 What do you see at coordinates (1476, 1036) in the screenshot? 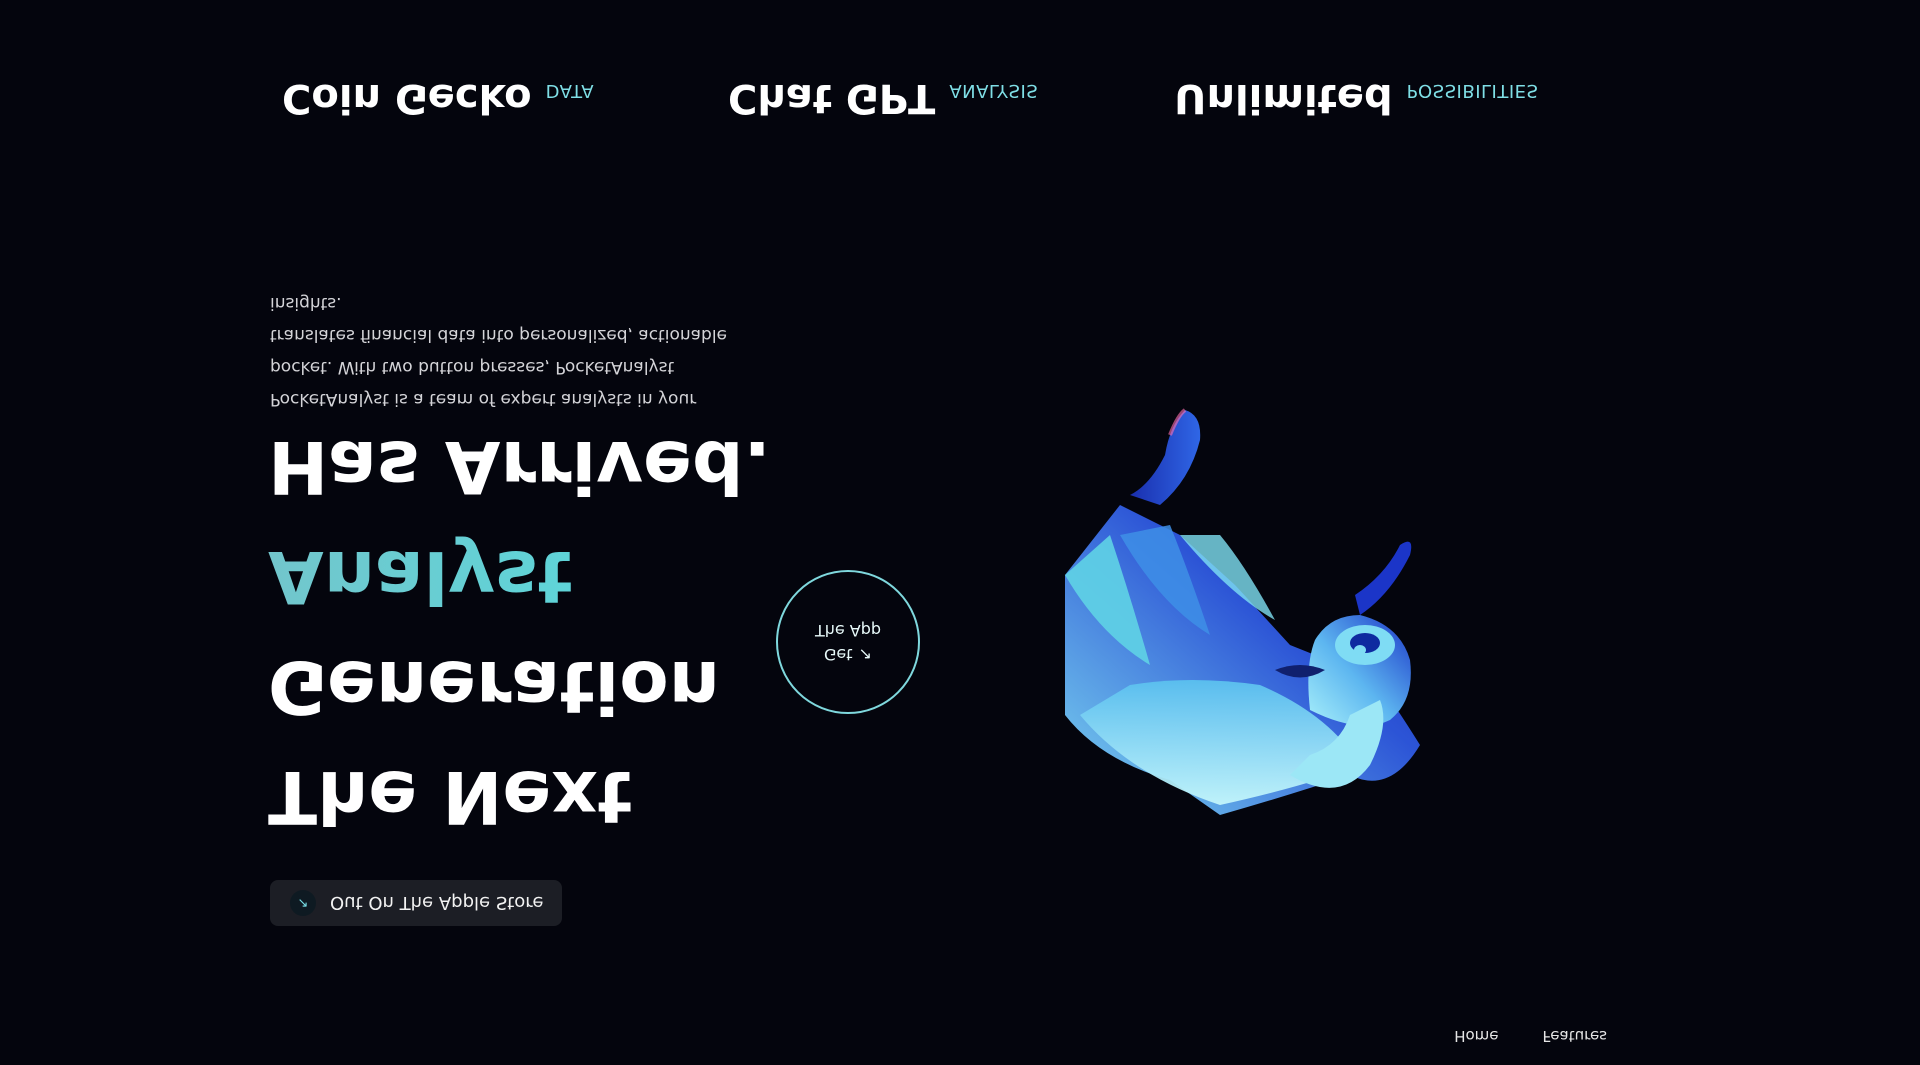
I see `nav-home-link: Home` at bounding box center [1476, 1036].